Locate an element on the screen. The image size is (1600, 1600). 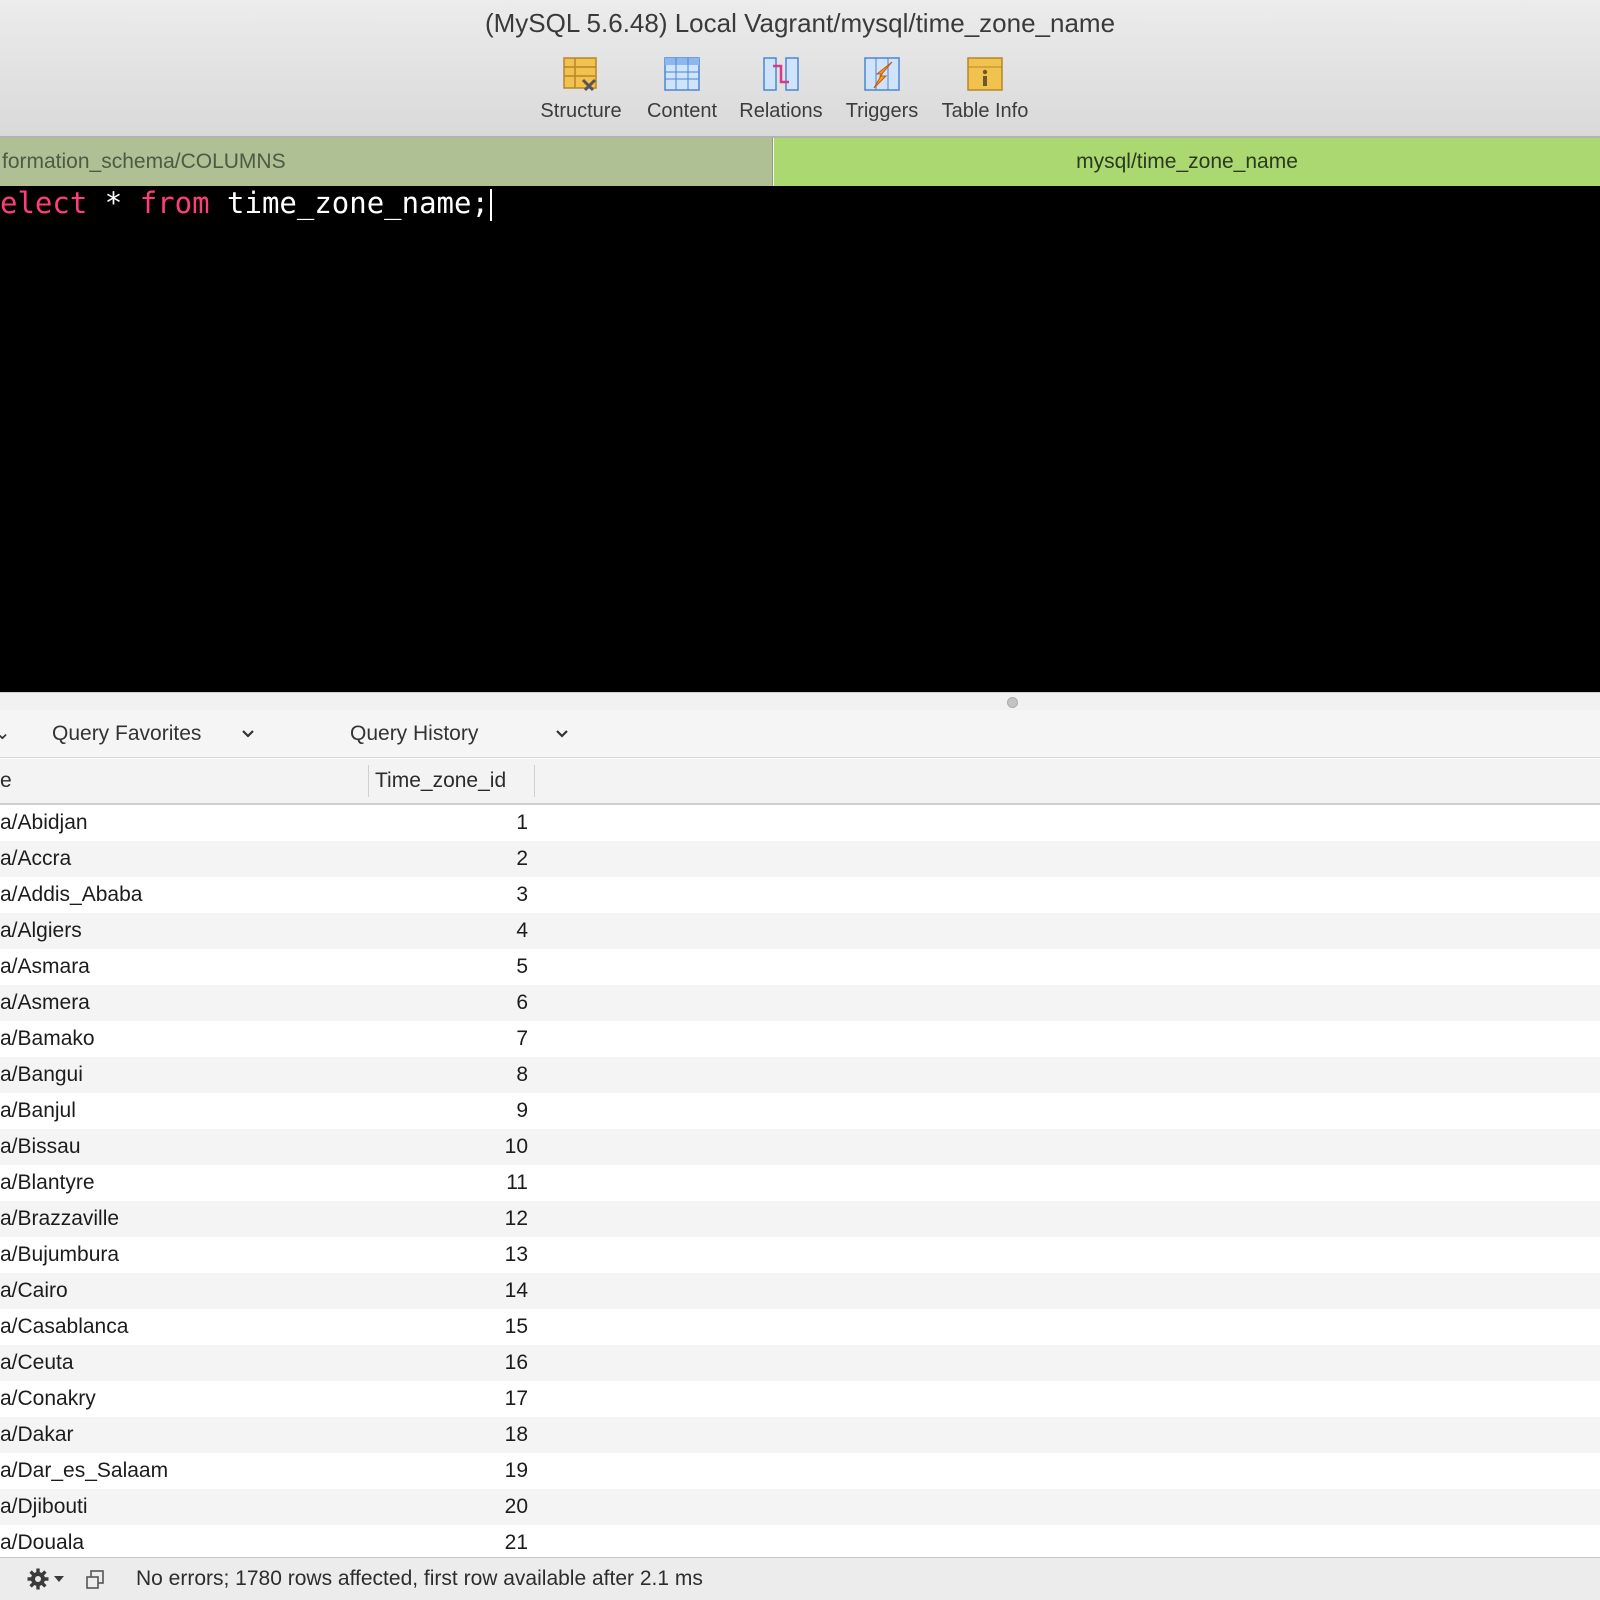
cell-time-zone-id: 8 is located at coordinates (444, 1075).